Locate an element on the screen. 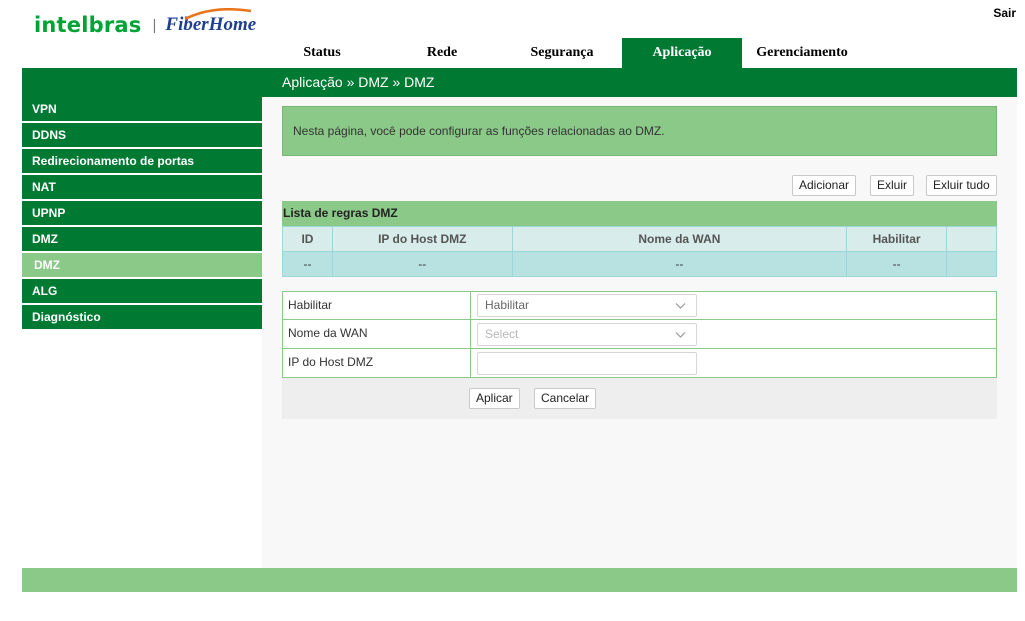 Image resolution: width=1025 pixels, height=621 pixels. column-header-wan-name: Nome da WAN is located at coordinates (679, 239).